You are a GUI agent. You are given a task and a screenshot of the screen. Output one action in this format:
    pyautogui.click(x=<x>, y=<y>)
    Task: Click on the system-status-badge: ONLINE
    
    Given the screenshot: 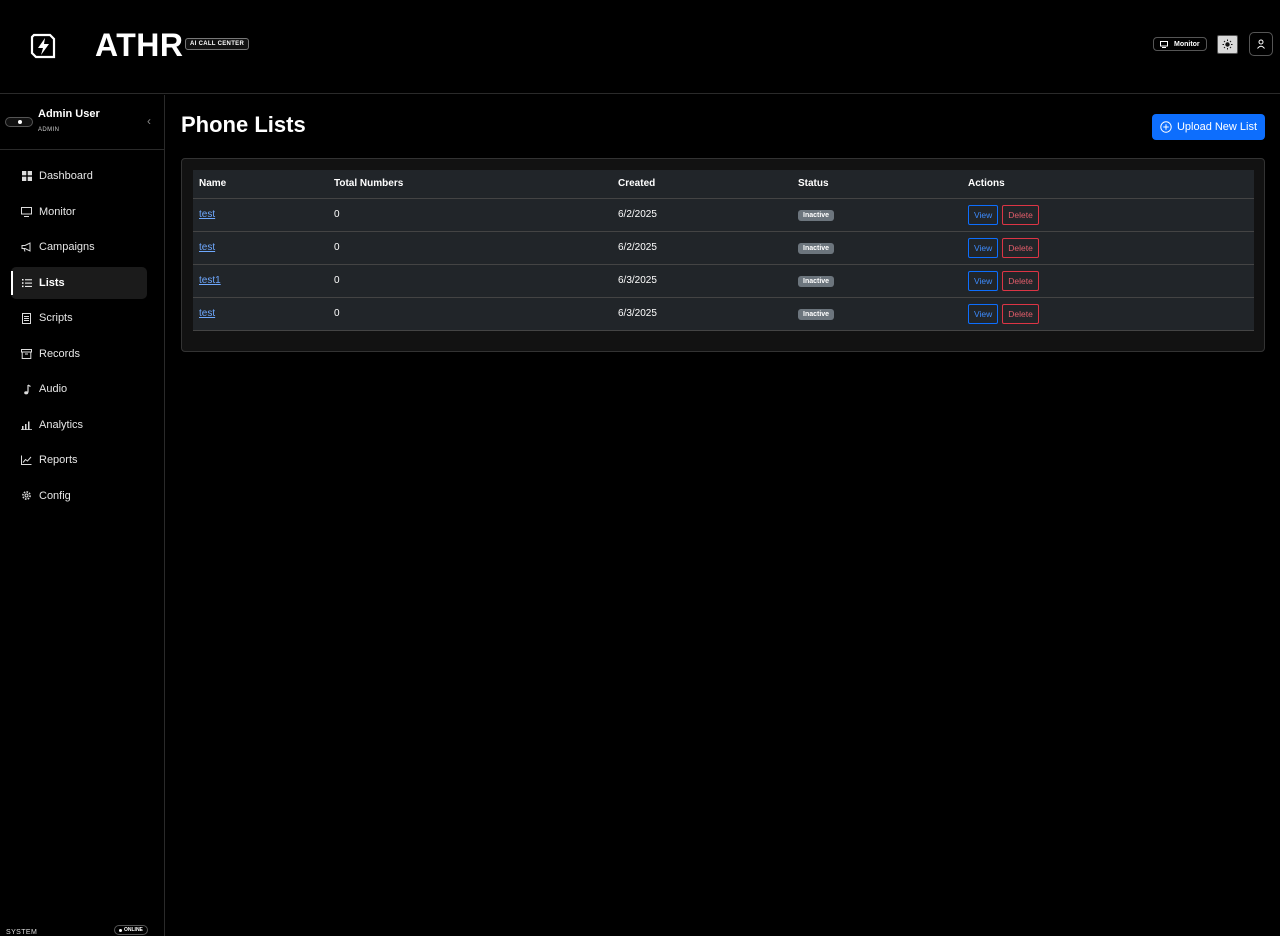 What is the action you would take?
    pyautogui.click(x=131, y=930)
    